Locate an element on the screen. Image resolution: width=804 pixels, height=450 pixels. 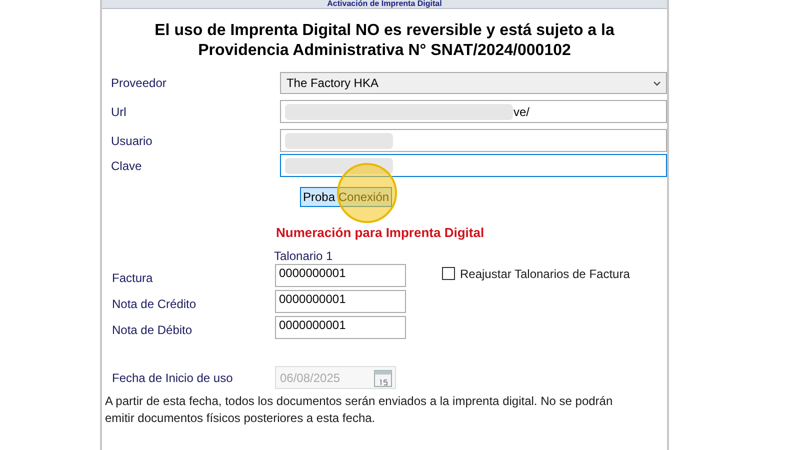
field-label: Usuario is located at coordinates (132, 141).